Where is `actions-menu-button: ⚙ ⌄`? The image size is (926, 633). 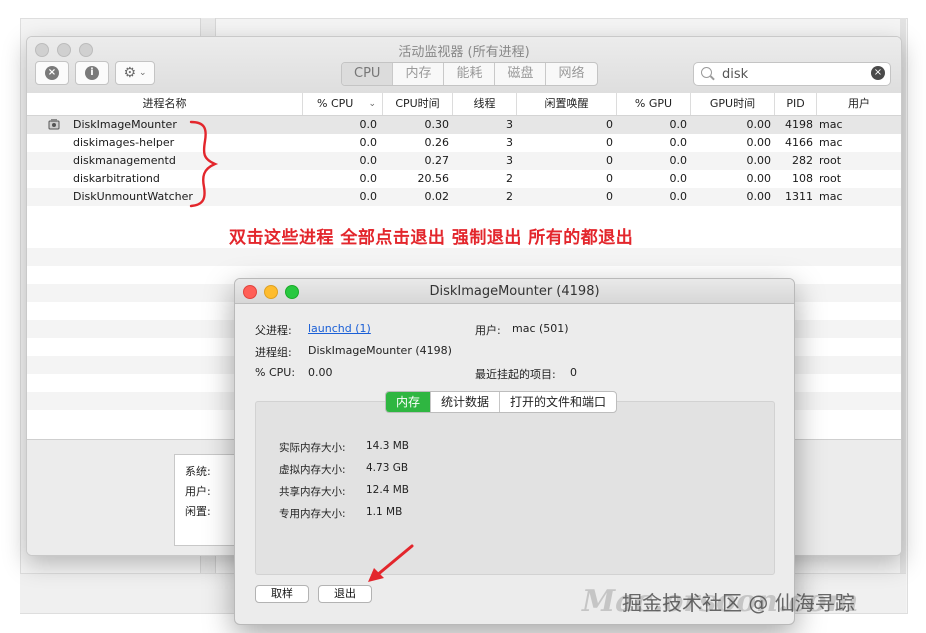 actions-menu-button: ⚙ ⌄ is located at coordinates (135, 73).